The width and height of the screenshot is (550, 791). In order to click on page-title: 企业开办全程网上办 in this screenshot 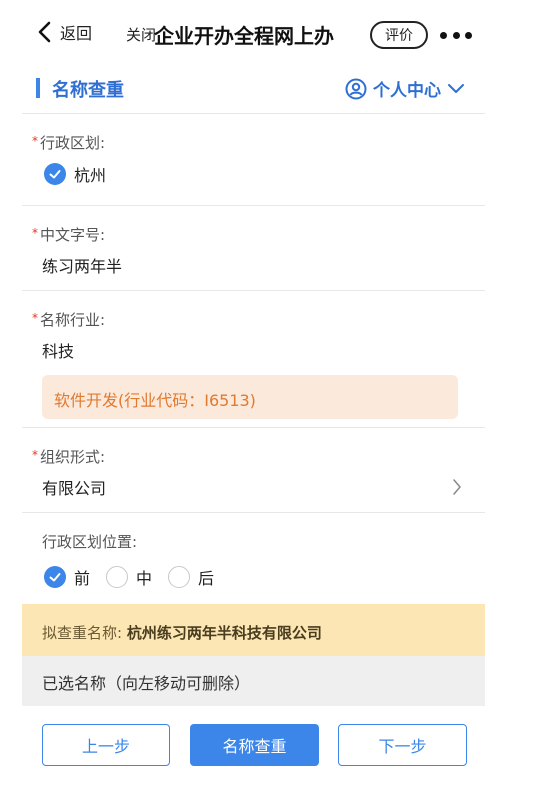, I will do `click(244, 36)`.